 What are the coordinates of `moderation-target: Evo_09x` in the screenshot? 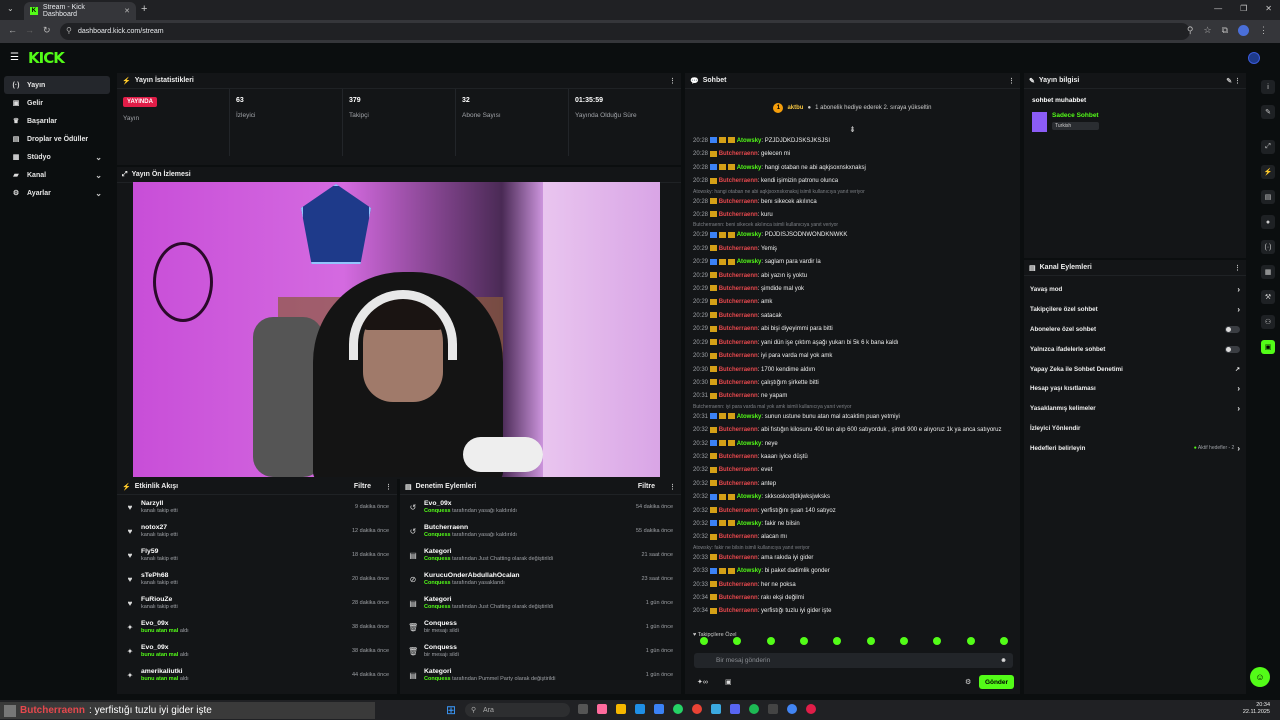 It's located at (470, 503).